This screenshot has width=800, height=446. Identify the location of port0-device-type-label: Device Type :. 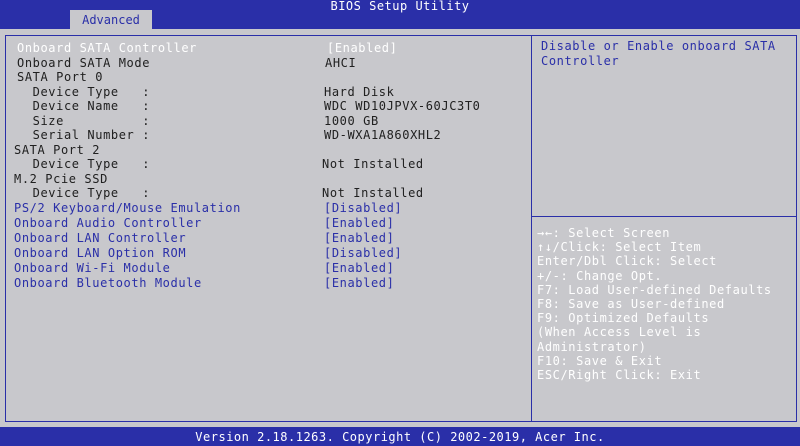
(84, 92).